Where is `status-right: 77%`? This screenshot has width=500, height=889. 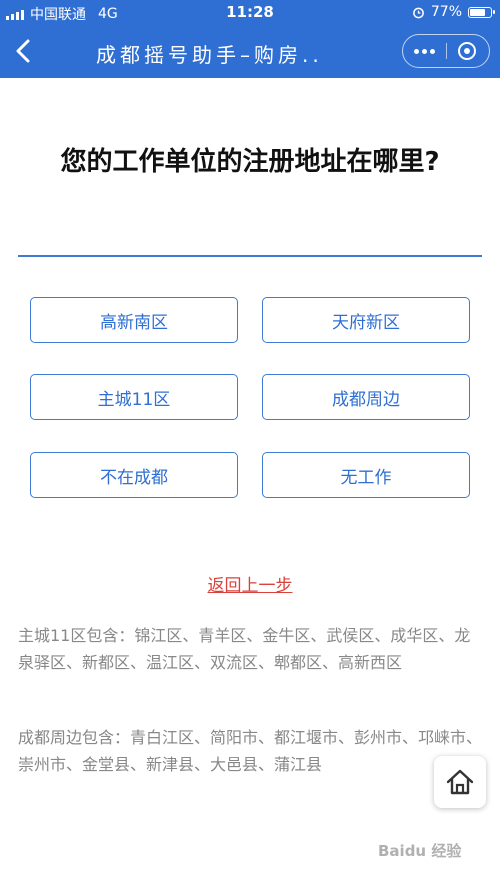
status-right: 77% is located at coordinates (453, 12).